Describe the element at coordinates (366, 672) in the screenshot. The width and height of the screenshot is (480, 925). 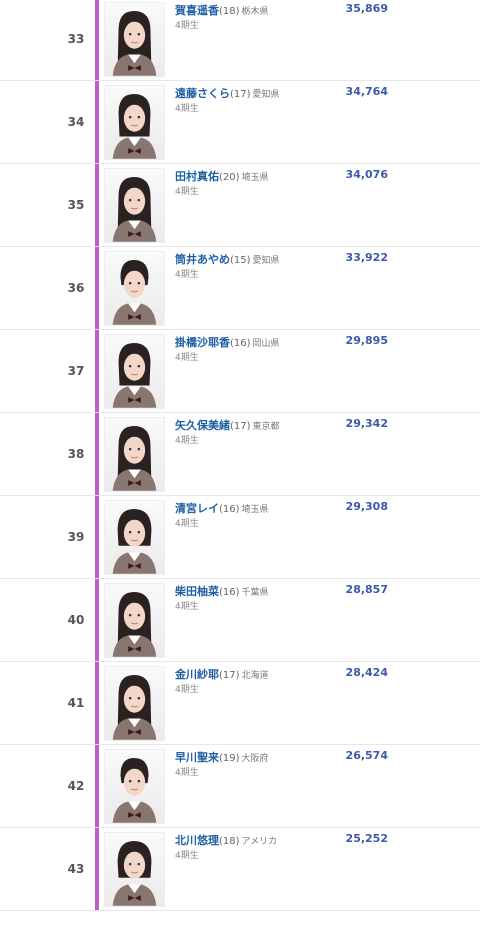
I see `vote-count: 28,424` at that location.